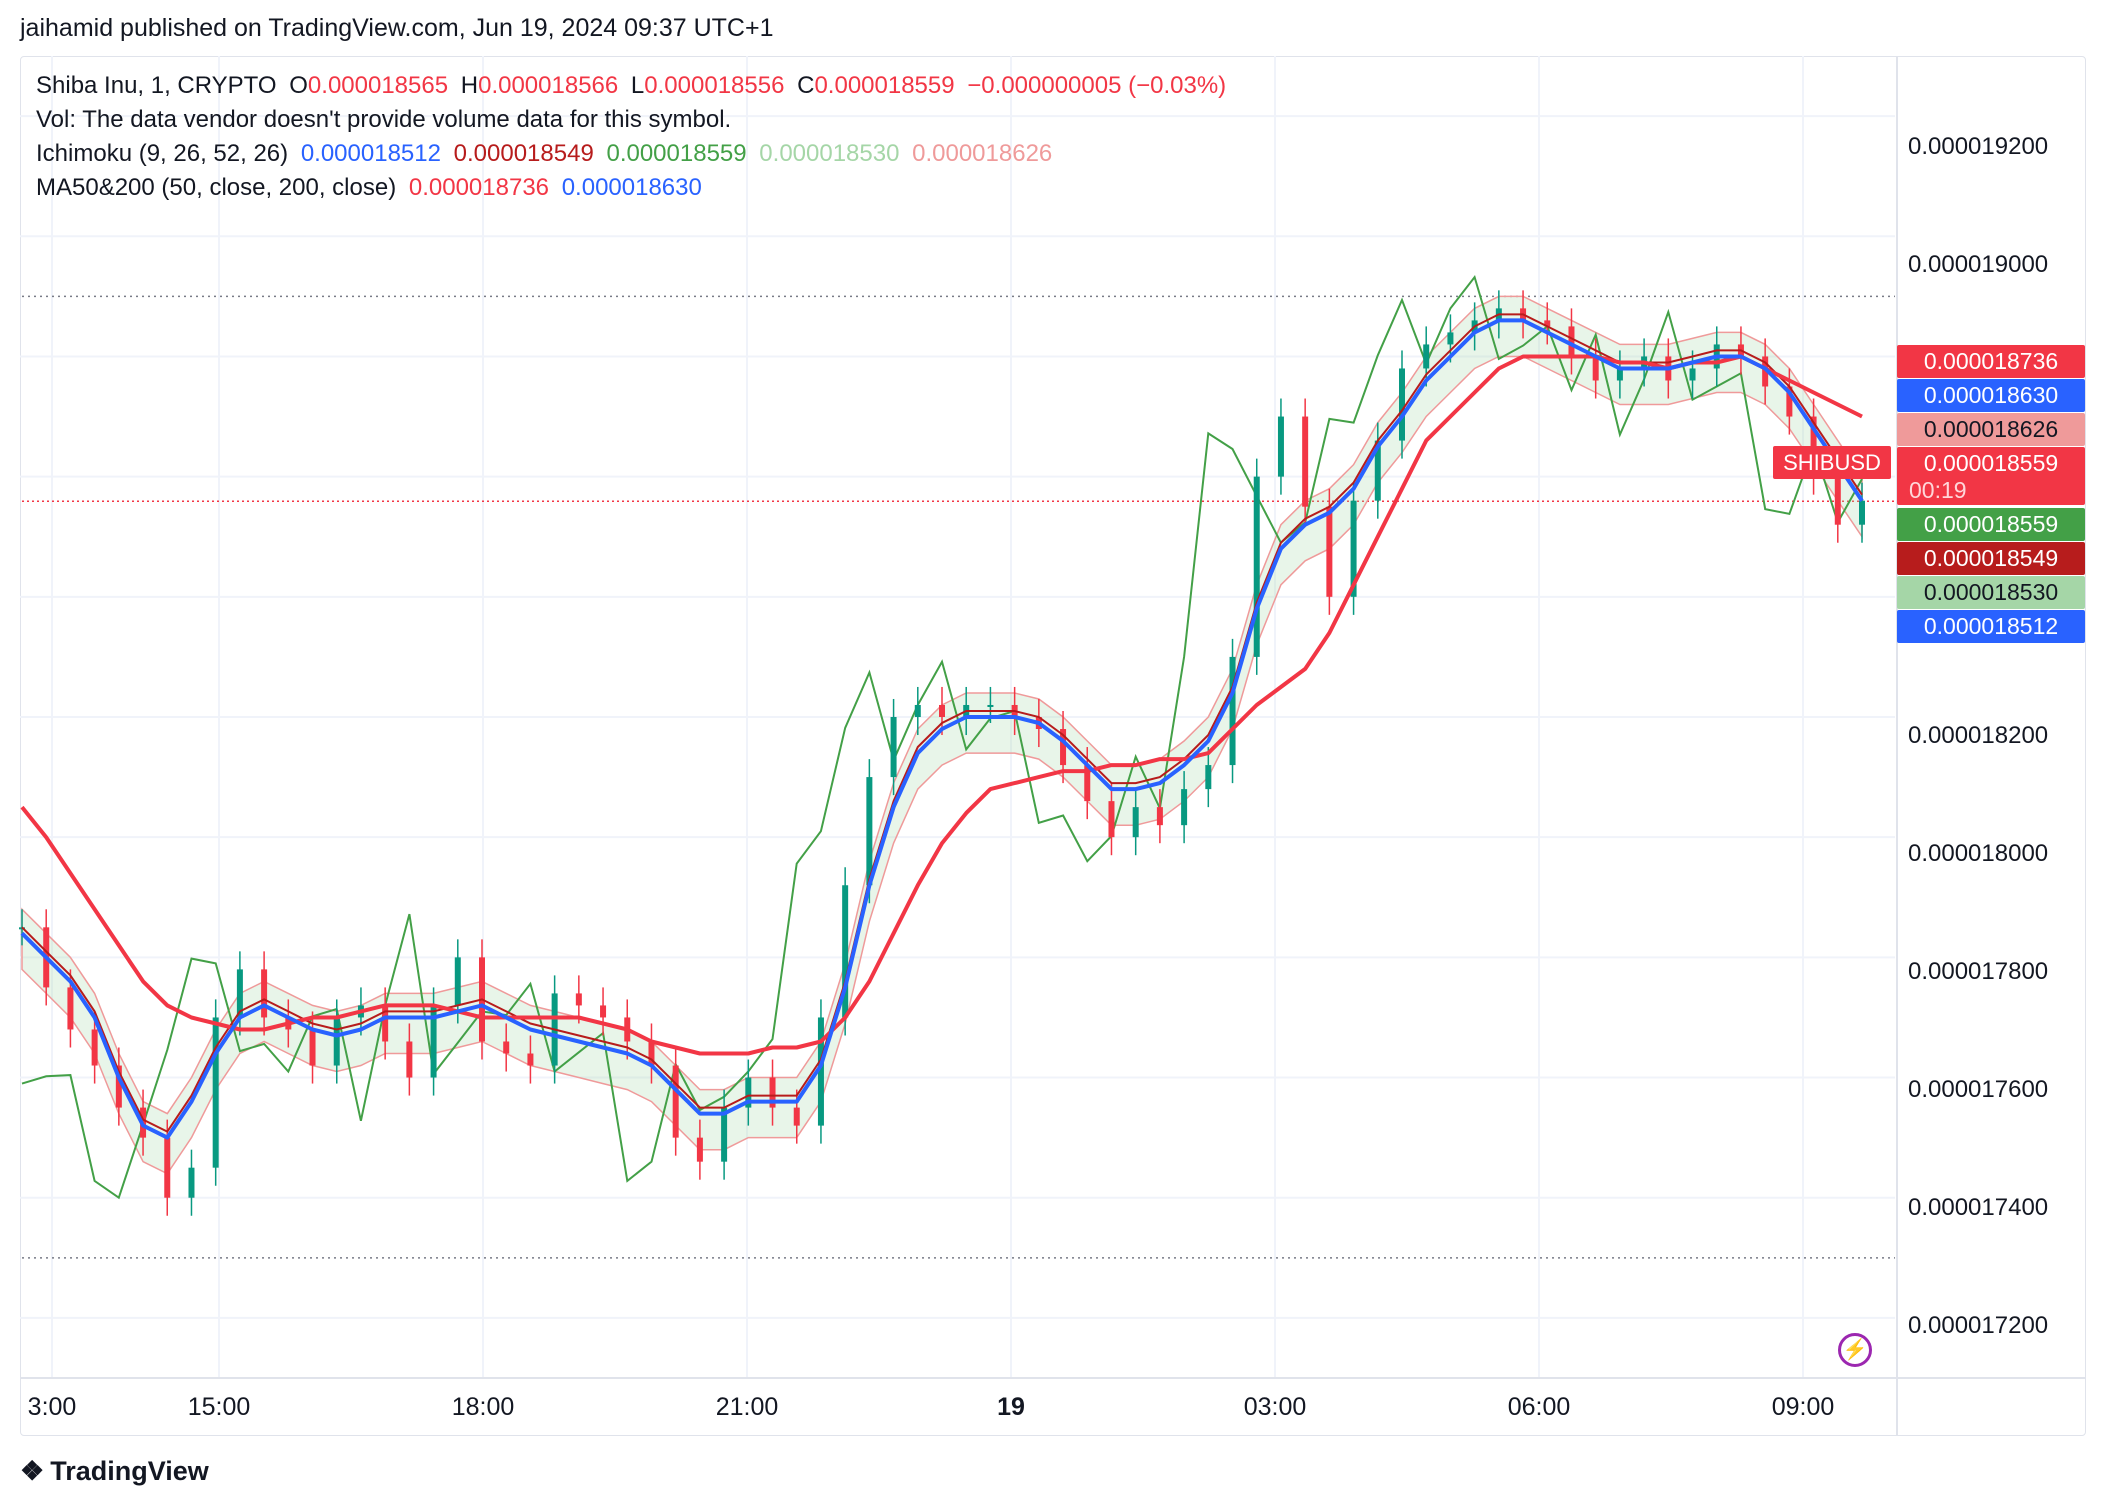 The image size is (2108, 1502). What do you see at coordinates (1991, 558) in the screenshot?
I see `base-line-badge: 0.000018549` at bounding box center [1991, 558].